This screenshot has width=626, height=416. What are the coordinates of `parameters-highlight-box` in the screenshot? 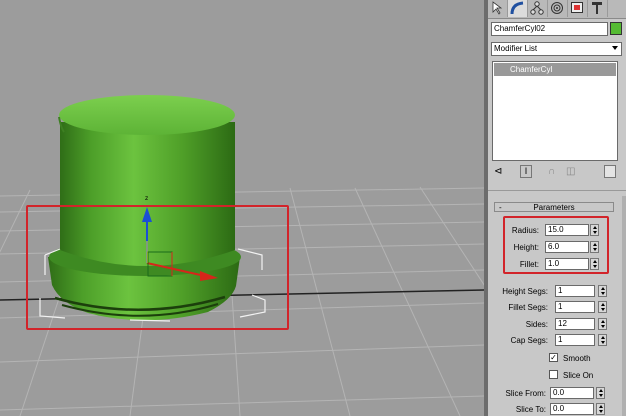 It's located at (556, 245).